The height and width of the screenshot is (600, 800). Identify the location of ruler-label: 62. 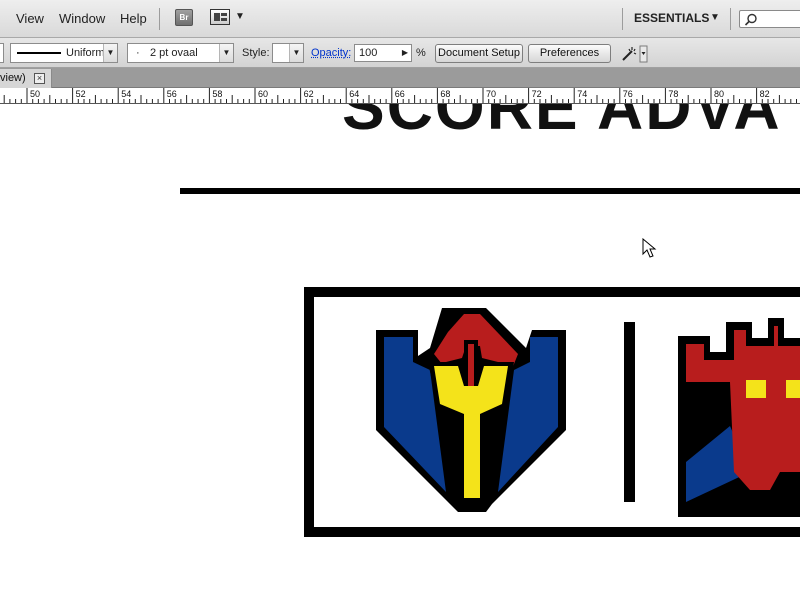
(308, 94).